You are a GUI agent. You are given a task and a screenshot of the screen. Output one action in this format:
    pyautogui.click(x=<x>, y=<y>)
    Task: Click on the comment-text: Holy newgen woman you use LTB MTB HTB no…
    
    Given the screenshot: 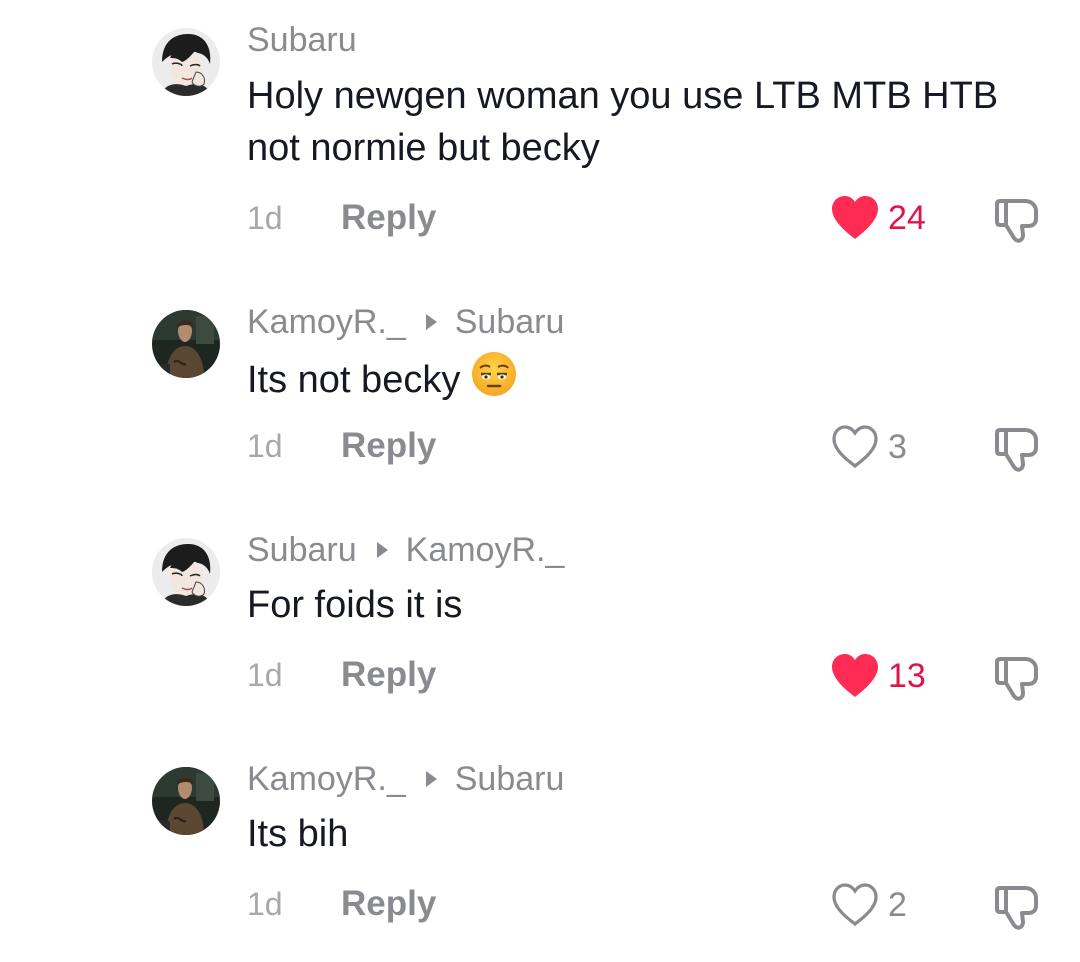 What is the action you would take?
    pyautogui.click(x=623, y=122)
    